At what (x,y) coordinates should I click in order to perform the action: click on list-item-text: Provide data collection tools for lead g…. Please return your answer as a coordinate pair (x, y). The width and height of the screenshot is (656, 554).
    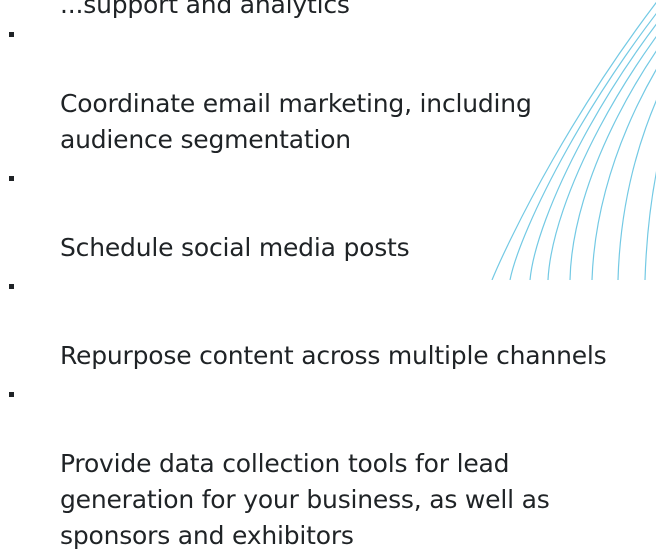
    Looking at the image, I should click on (305, 499).